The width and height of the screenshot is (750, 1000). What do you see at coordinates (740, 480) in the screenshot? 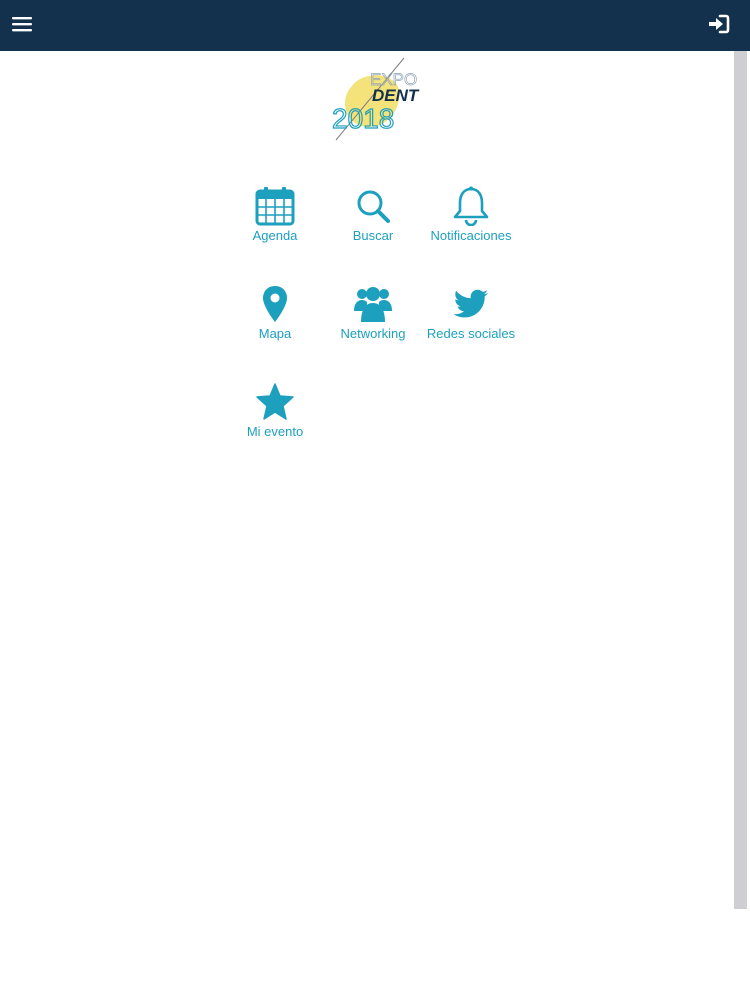
I see `scrollbar` at bounding box center [740, 480].